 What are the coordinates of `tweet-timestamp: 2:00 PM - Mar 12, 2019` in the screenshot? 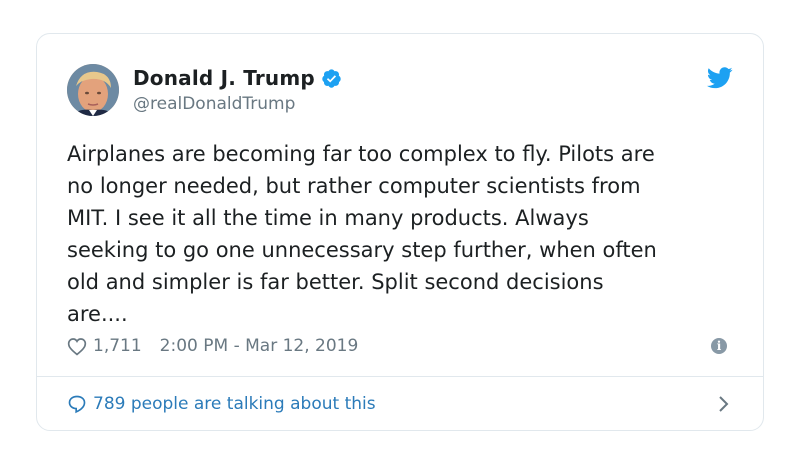 It's located at (259, 346).